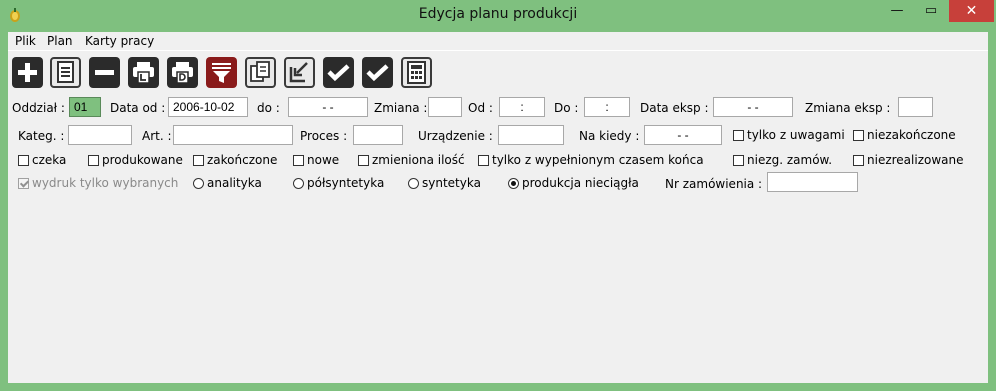 The height and width of the screenshot is (391, 996). I want to click on calculator-button, so click(416, 72).